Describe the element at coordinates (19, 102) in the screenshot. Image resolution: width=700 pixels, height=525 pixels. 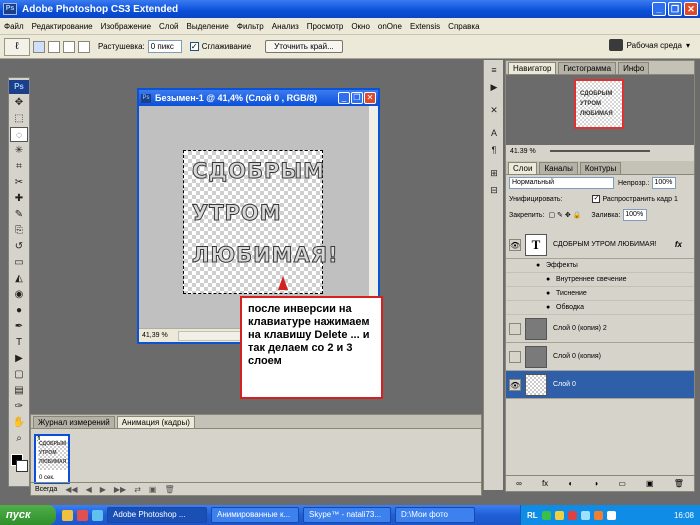
I see `move-tool: ✥` at that location.